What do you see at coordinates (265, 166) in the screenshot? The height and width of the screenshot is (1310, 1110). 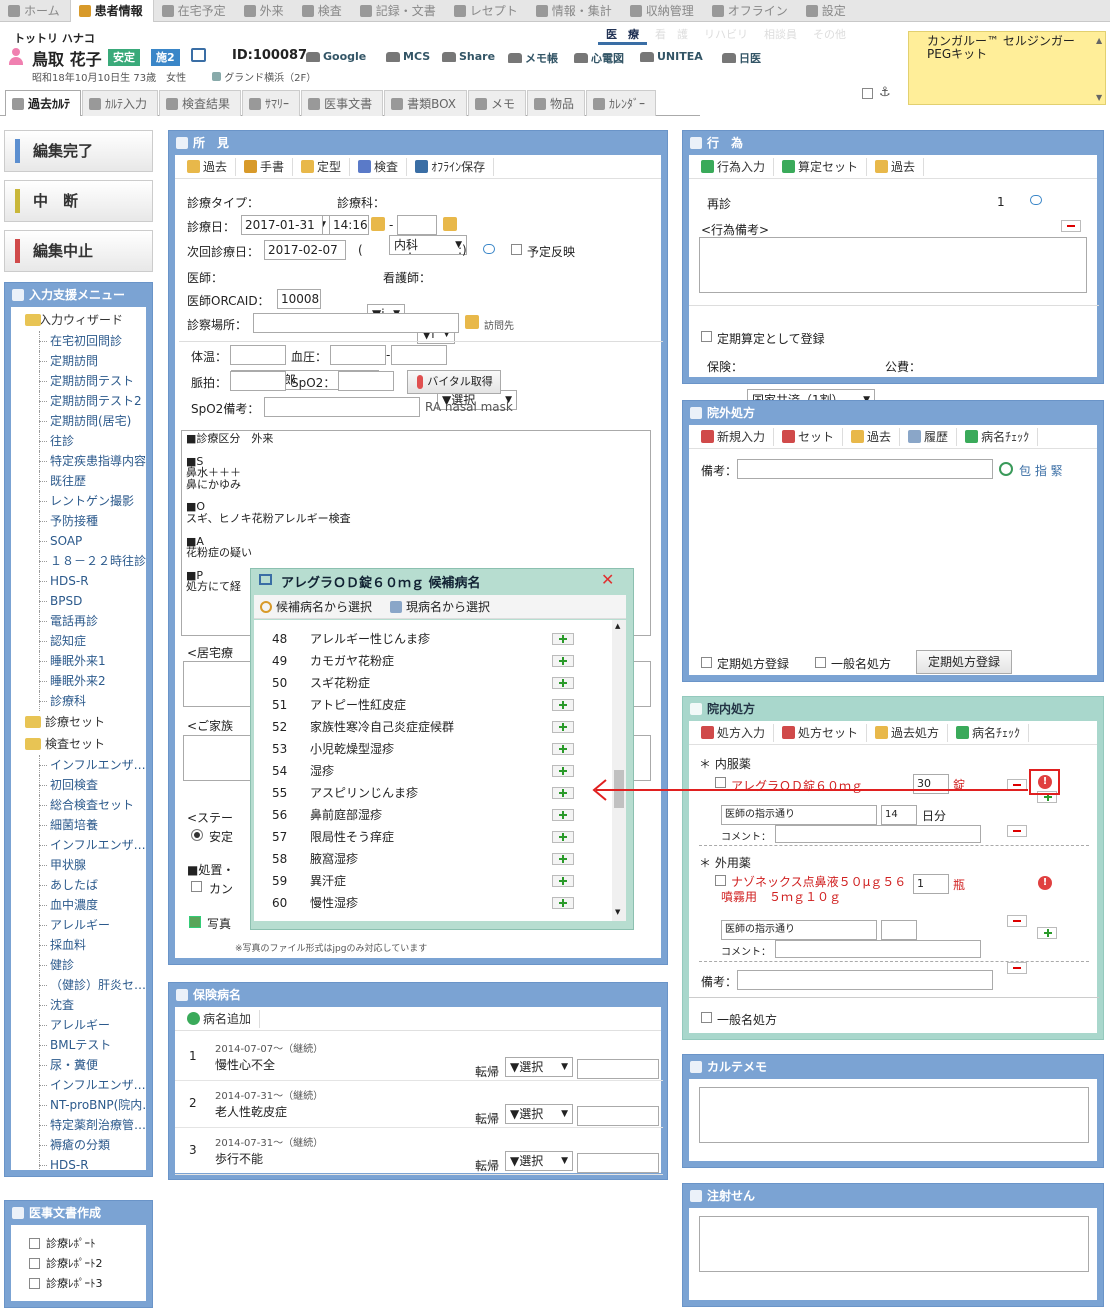 I see `toolbar-button-1: 手書` at bounding box center [265, 166].